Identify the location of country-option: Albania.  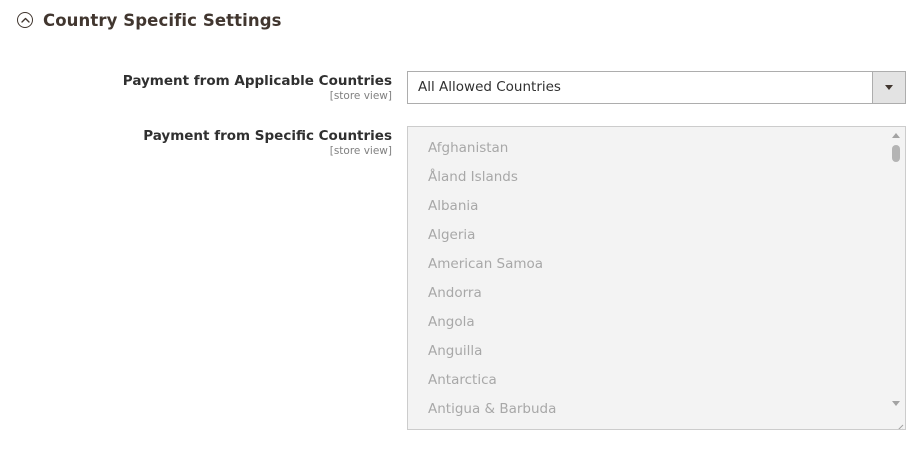
(482, 207).